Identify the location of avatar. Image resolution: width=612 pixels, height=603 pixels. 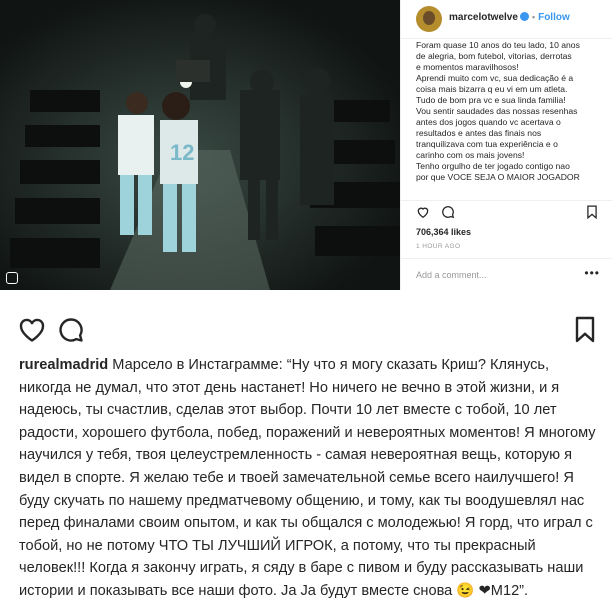
(429, 19).